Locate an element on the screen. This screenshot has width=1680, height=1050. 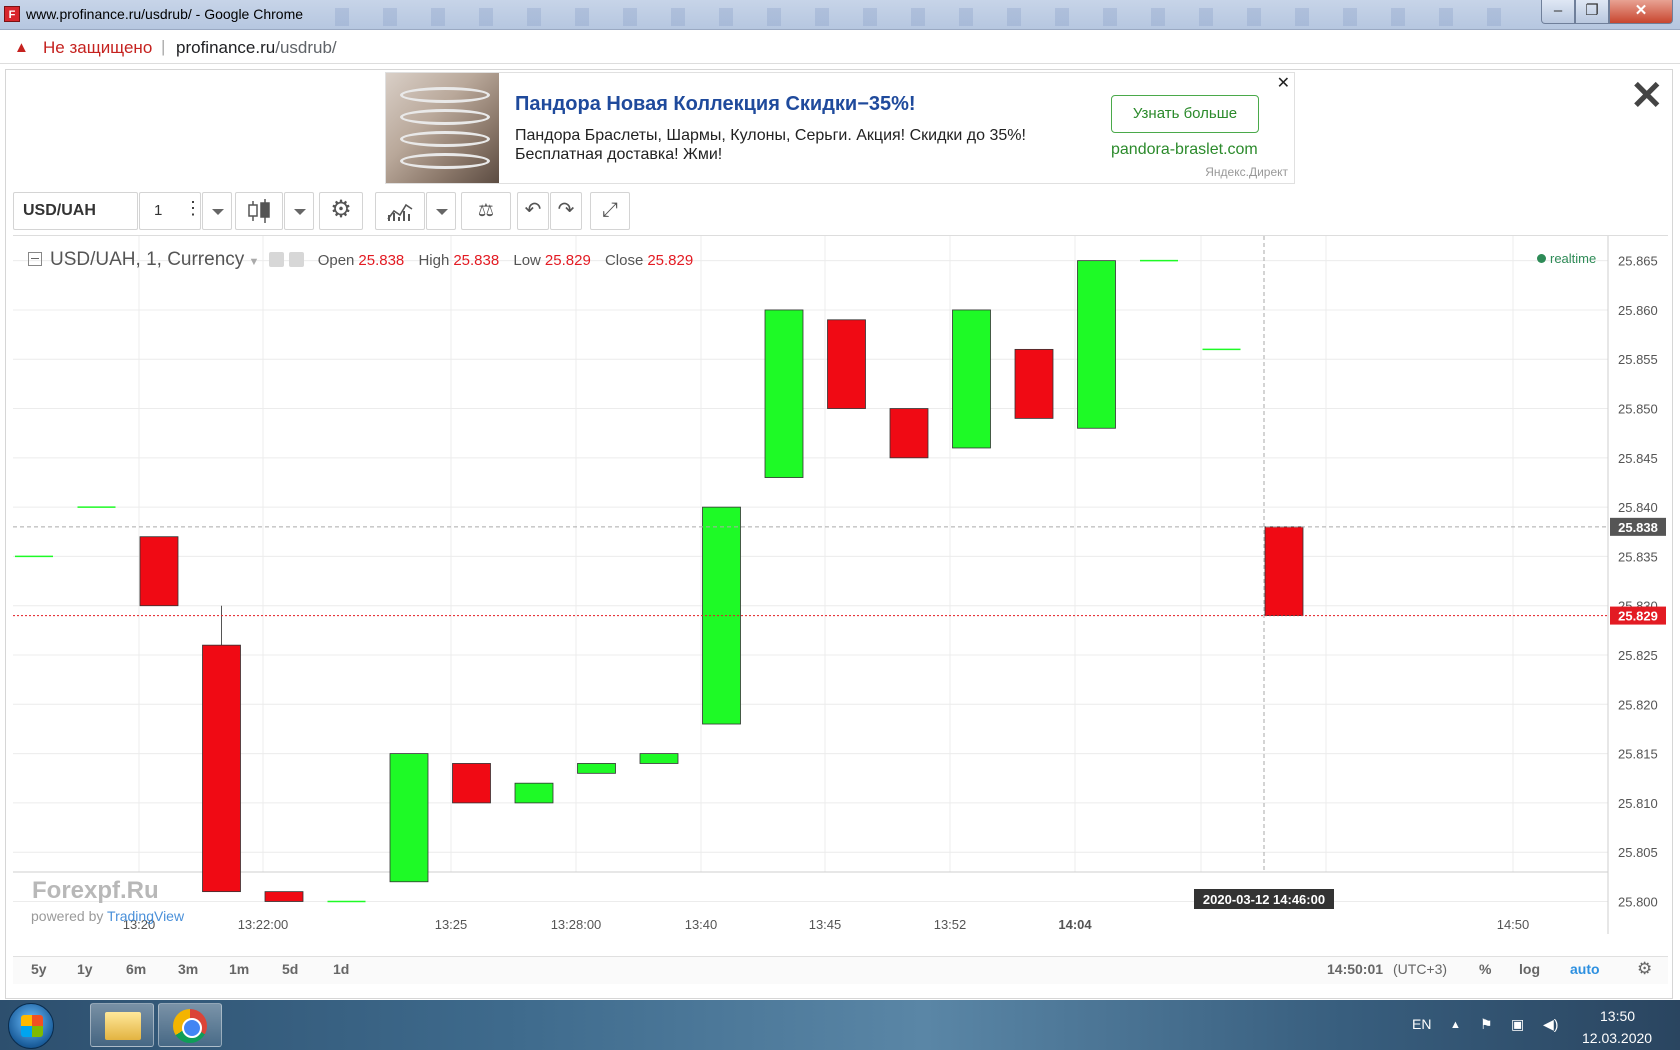
page-close-icon: ✕ is located at coordinates (1647, 96).